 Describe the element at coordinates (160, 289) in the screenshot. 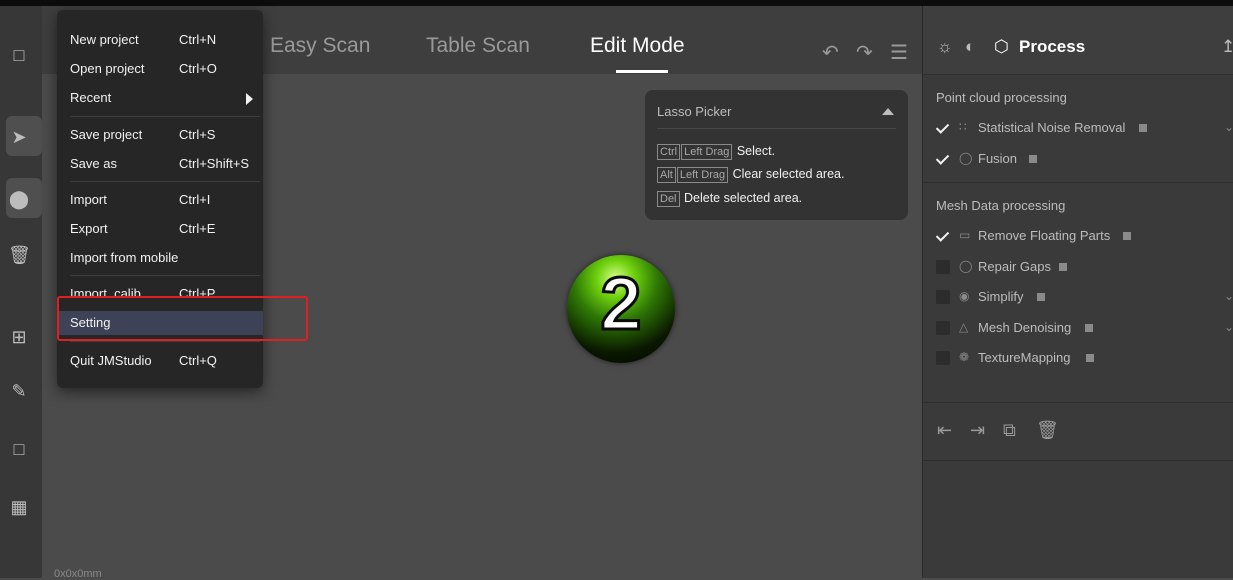

I see `menu-item-import-calib: Import_calib Ctrl+P` at that location.